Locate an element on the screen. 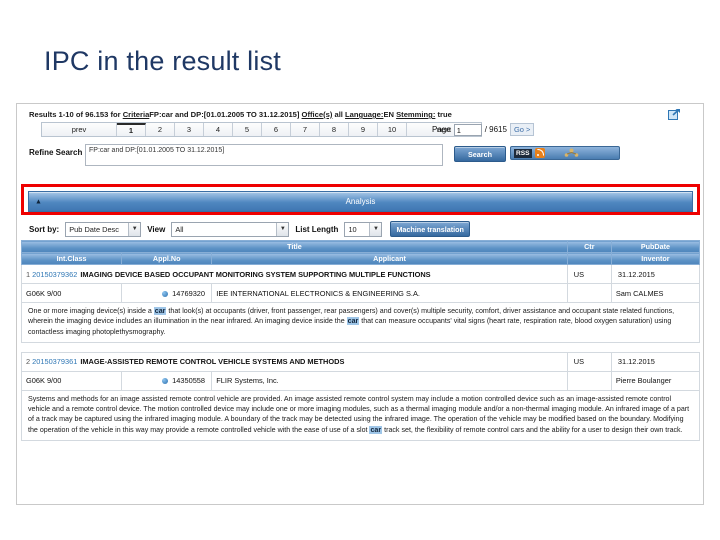 This screenshot has width=720, height=540. column-header-pubdate: PubDate is located at coordinates (655, 246).